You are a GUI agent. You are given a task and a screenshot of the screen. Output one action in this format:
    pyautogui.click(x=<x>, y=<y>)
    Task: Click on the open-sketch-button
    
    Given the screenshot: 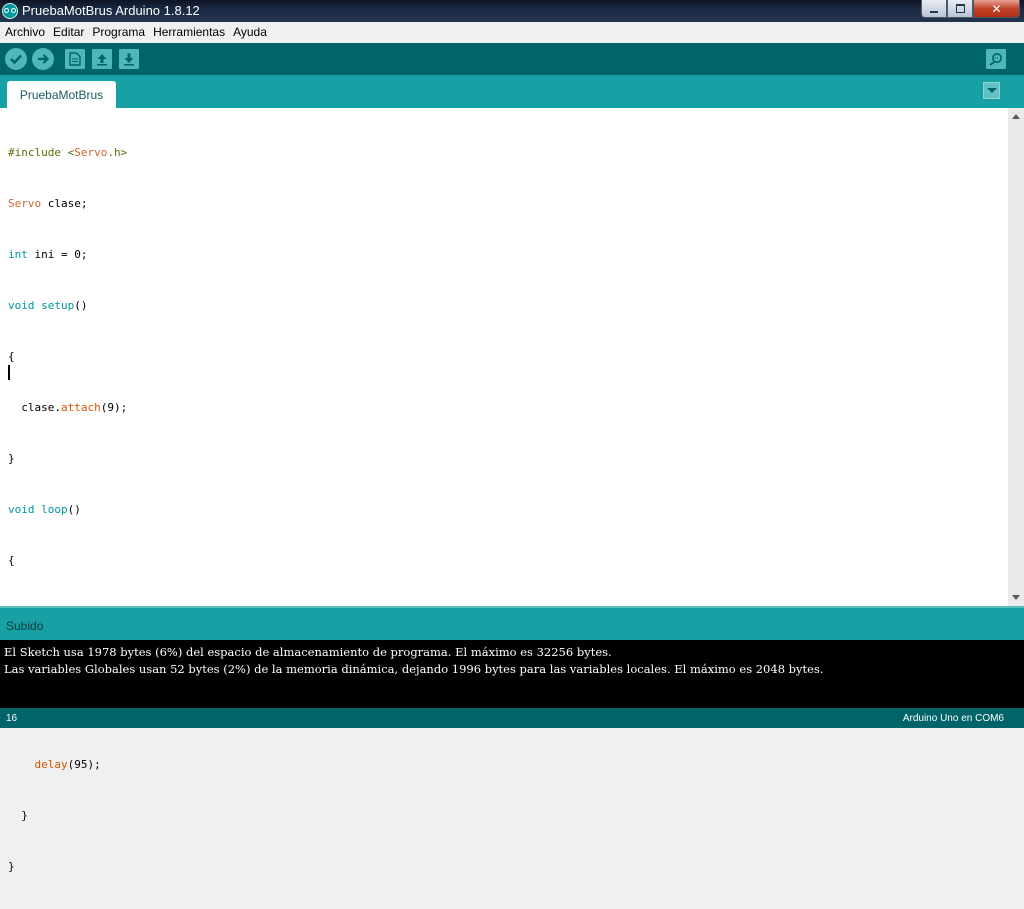 What is the action you would take?
    pyautogui.click(x=102, y=59)
    